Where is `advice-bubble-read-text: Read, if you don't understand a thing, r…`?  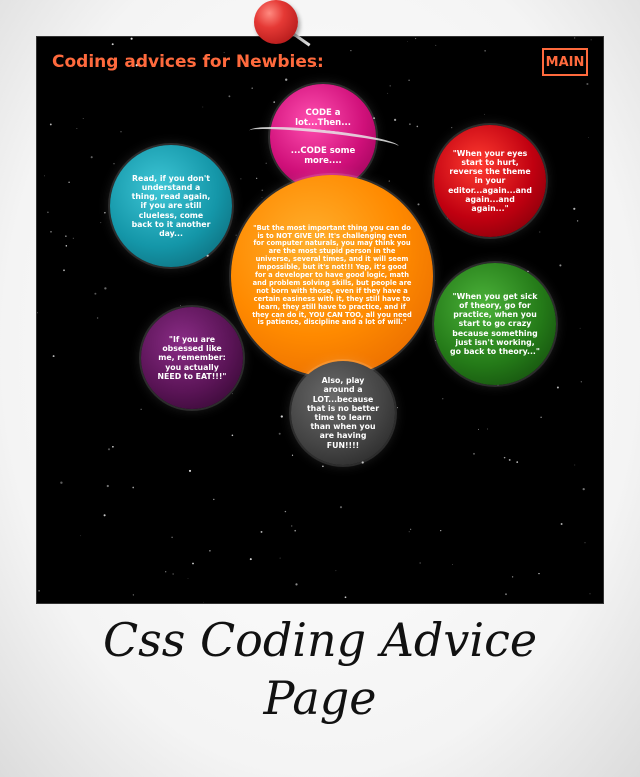
advice-bubble-read-text: Read, if you don't understand a thing, r… is located at coordinates (171, 205).